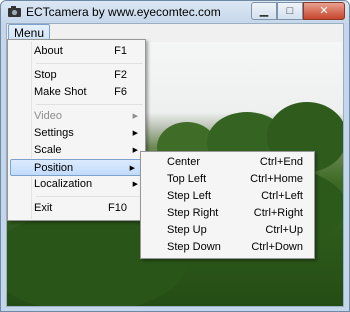 The image size is (350, 312). What do you see at coordinates (48, 116) in the screenshot?
I see `menu-item-label: Video` at bounding box center [48, 116].